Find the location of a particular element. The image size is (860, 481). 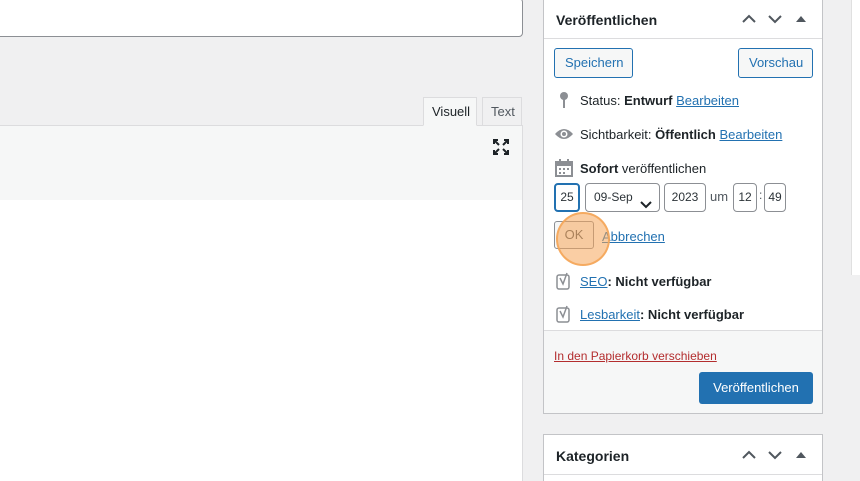

visibility-value: Öffentlich is located at coordinates (685, 134).